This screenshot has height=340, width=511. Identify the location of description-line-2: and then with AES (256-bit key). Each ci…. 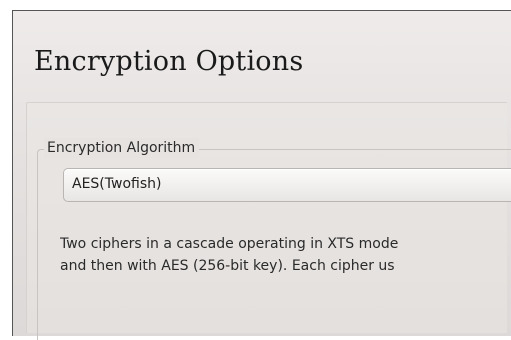
(227, 266).